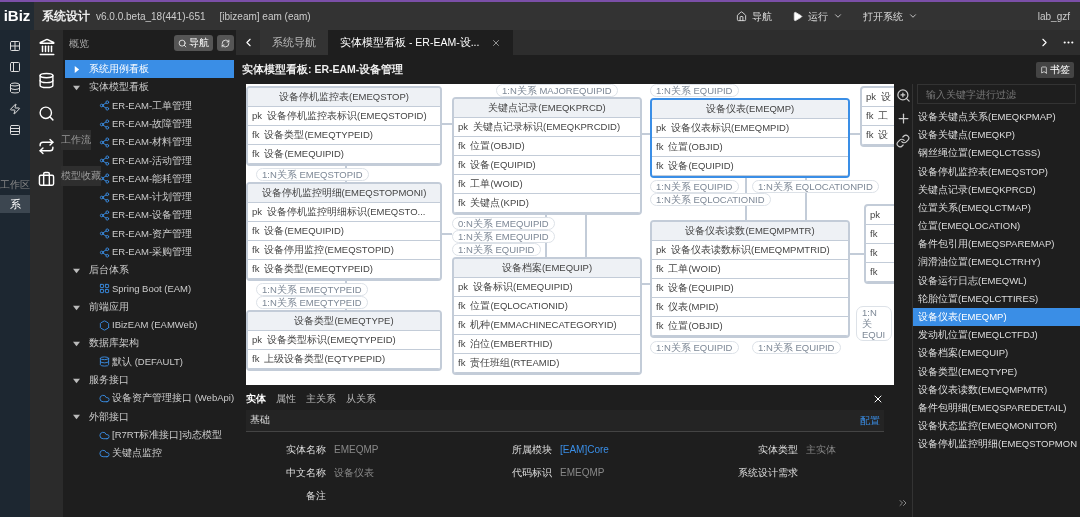 The height and width of the screenshot is (517, 1080). What do you see at coordinates (305, 473) in the screenshot?
I see `field-label: 中文名称` at bounding box center [305, 473].